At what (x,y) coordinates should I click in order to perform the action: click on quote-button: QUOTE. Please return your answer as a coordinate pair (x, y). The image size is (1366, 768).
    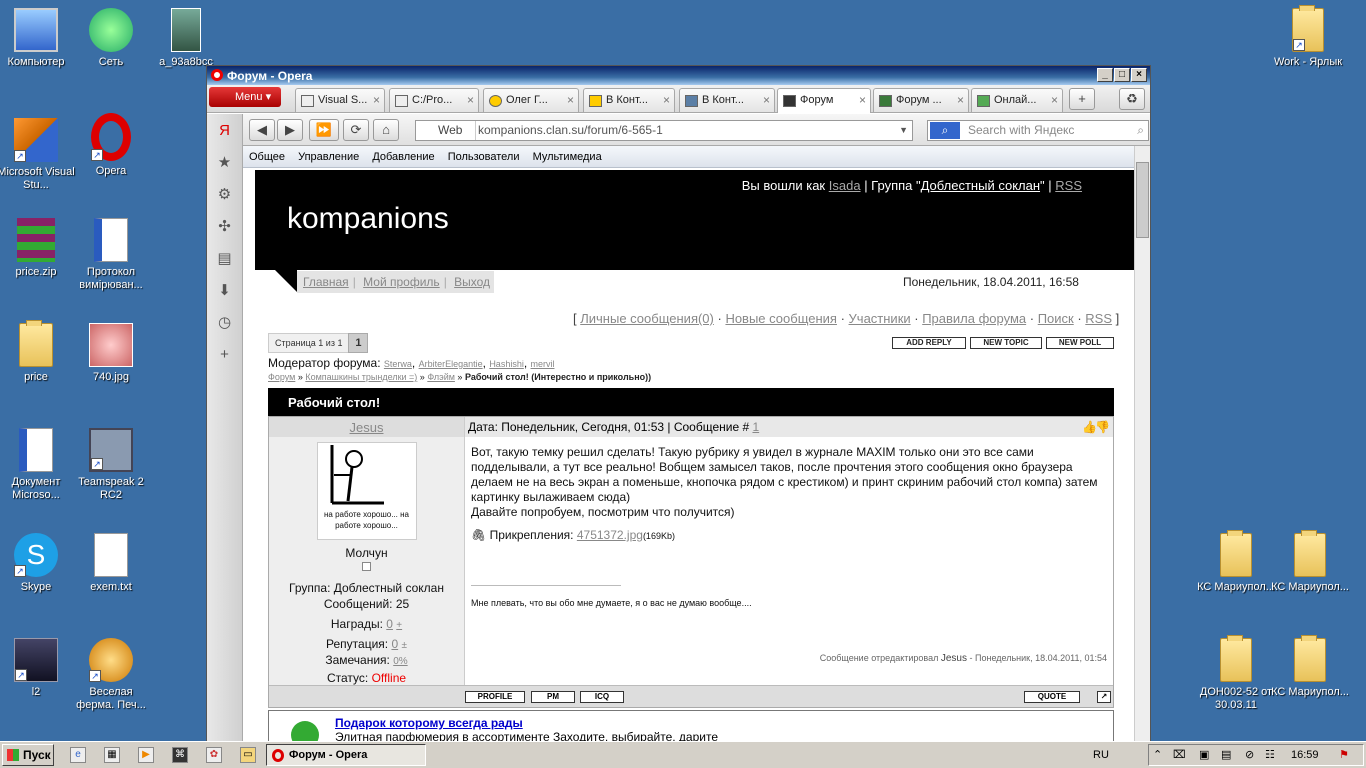
    Looking at the image, I should click on (1052, 697).